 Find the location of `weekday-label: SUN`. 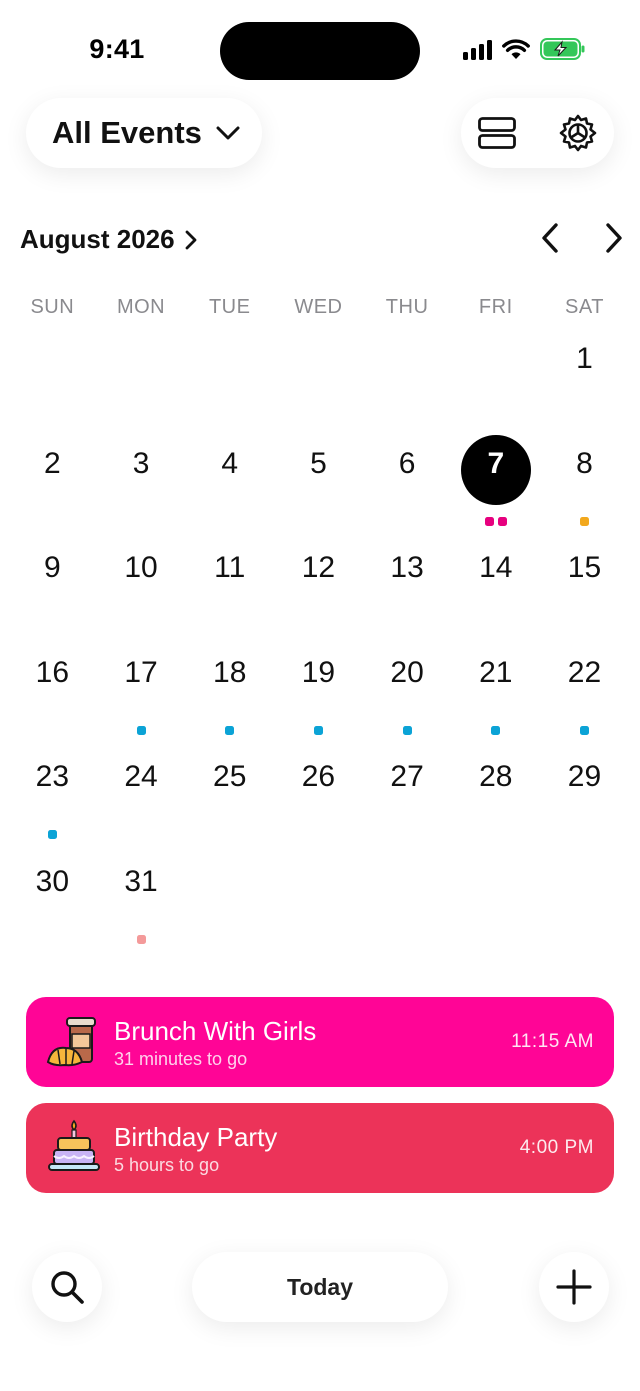

weekday-label: SUN is located at coordinates (52, 307).